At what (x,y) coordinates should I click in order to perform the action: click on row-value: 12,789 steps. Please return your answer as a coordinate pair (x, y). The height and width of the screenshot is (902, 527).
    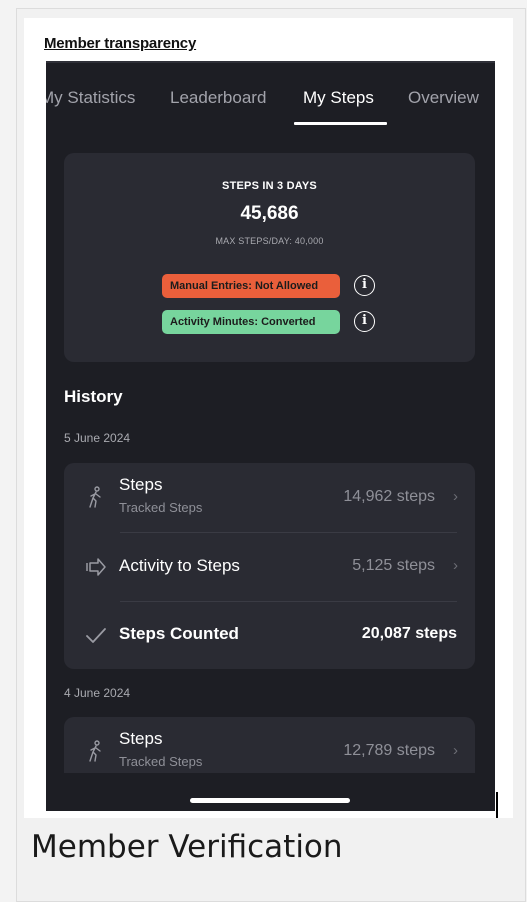
    Looking at the image, I should click on (389, 750).